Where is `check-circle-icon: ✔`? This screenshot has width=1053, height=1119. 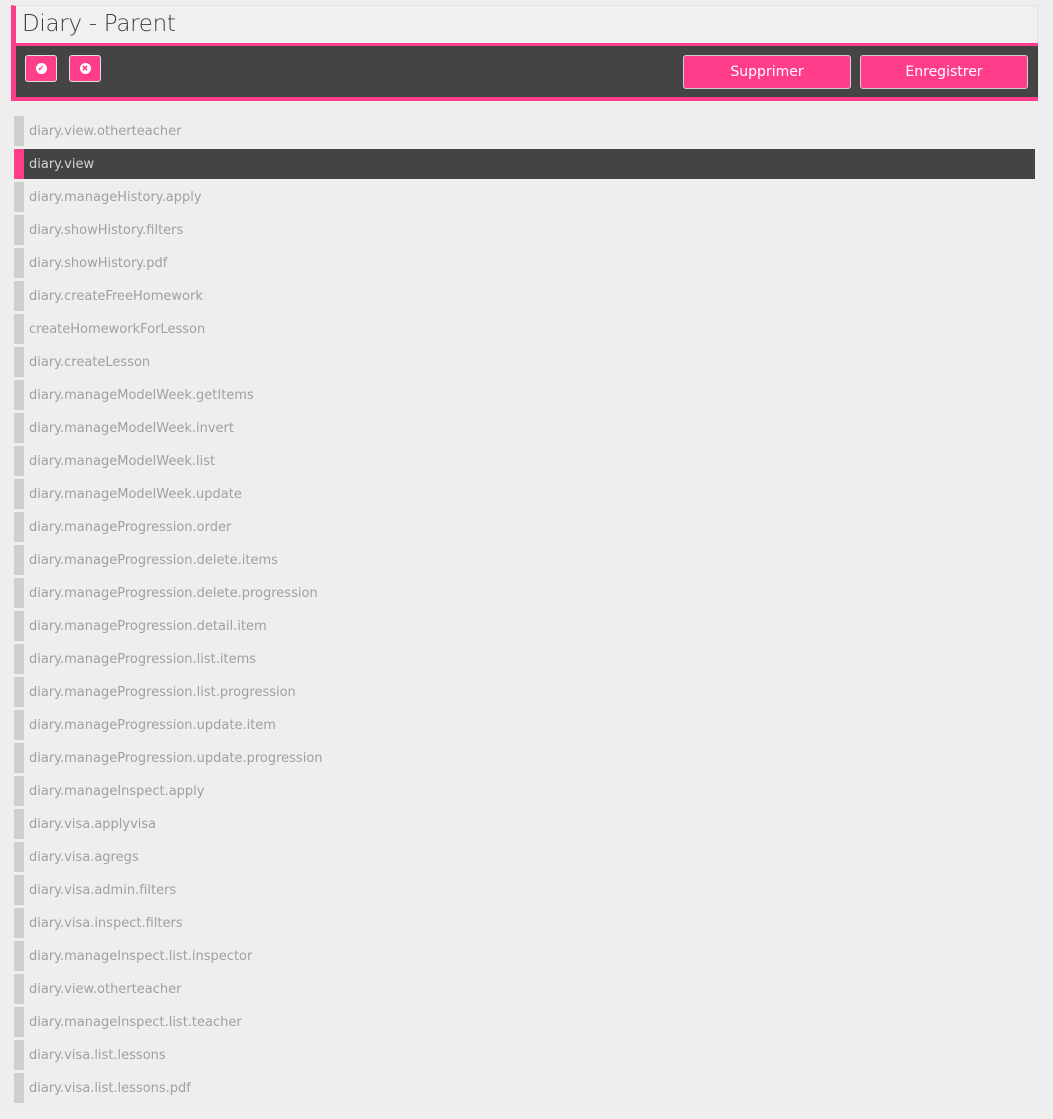
check-circle-icon: ✔ is located at coordinates (41, 68).